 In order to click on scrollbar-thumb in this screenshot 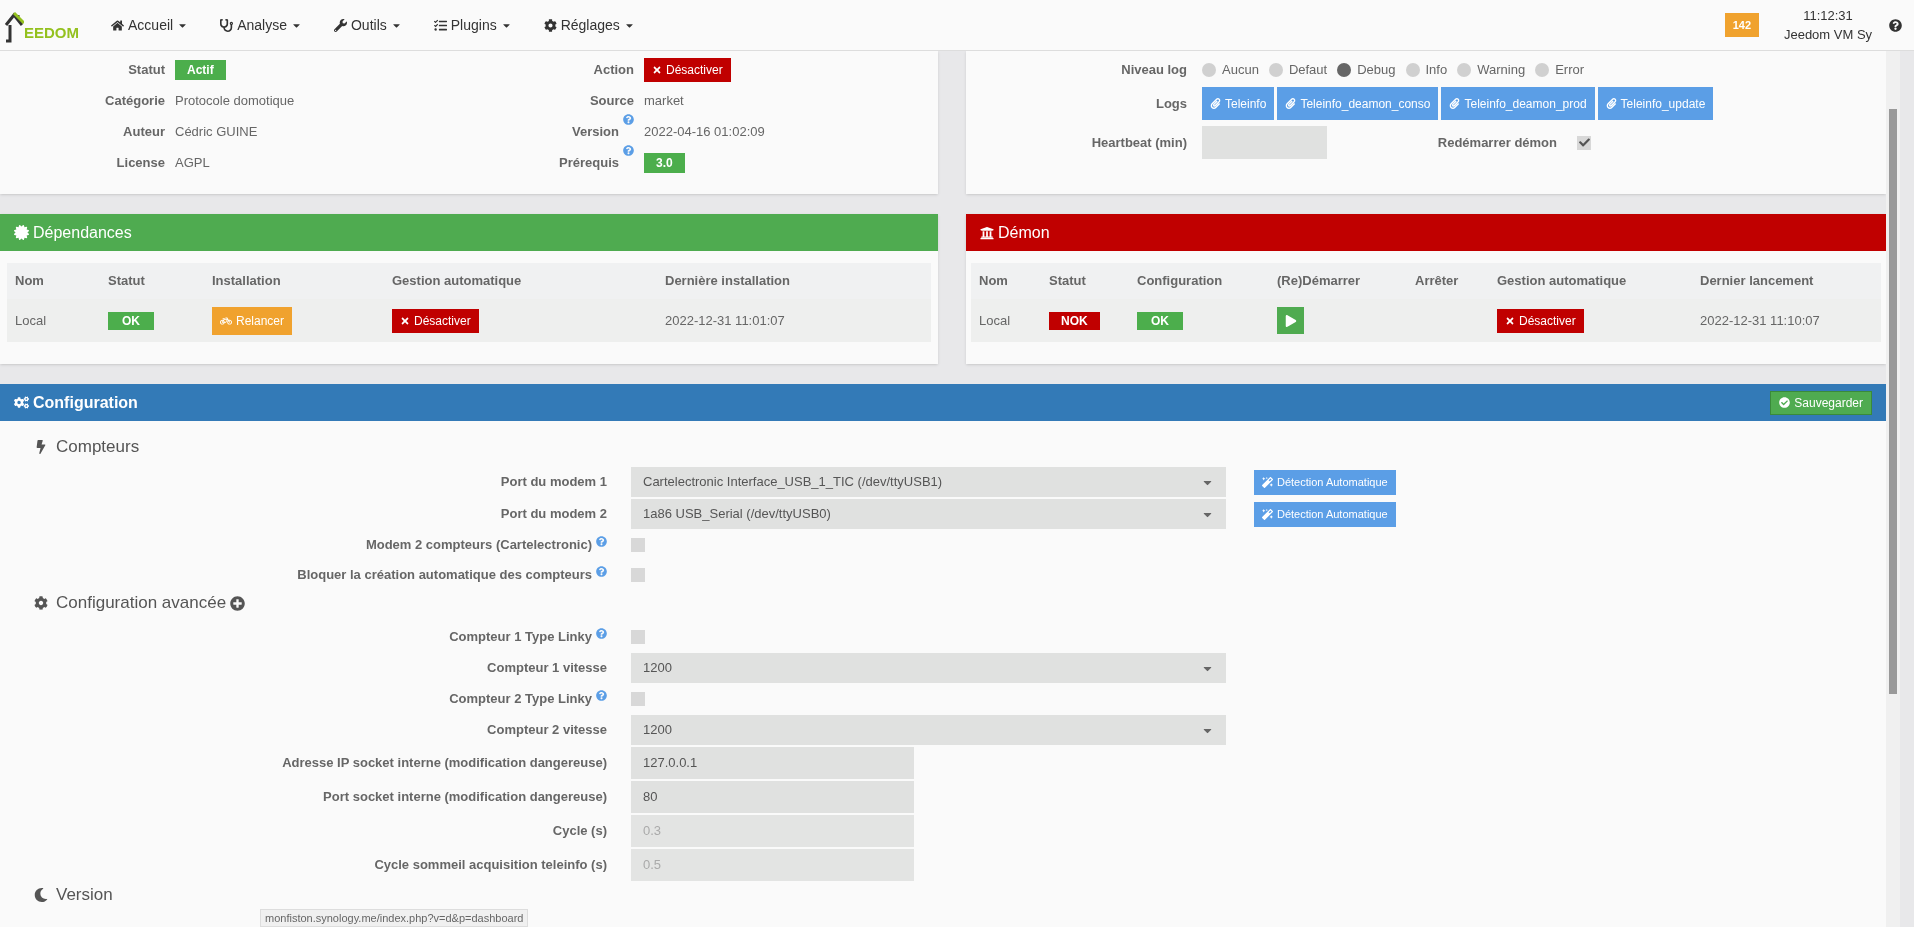, I will do `click(1893, 401)`.